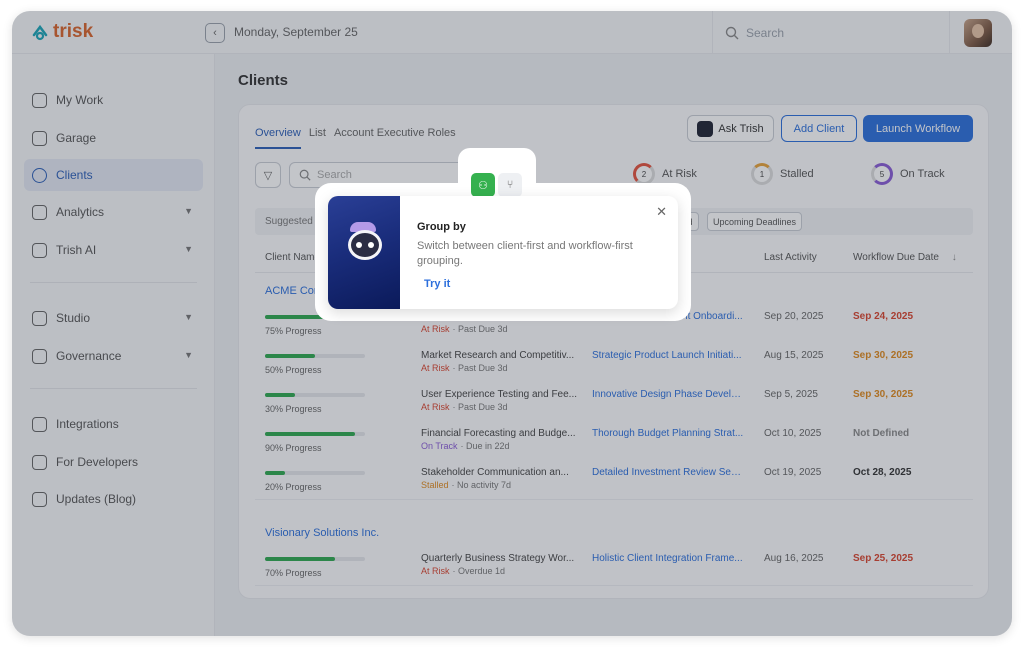 The height and width of the screenshot is (649, 1024). I want to click on close-icon: ✕, so click(661, 212).